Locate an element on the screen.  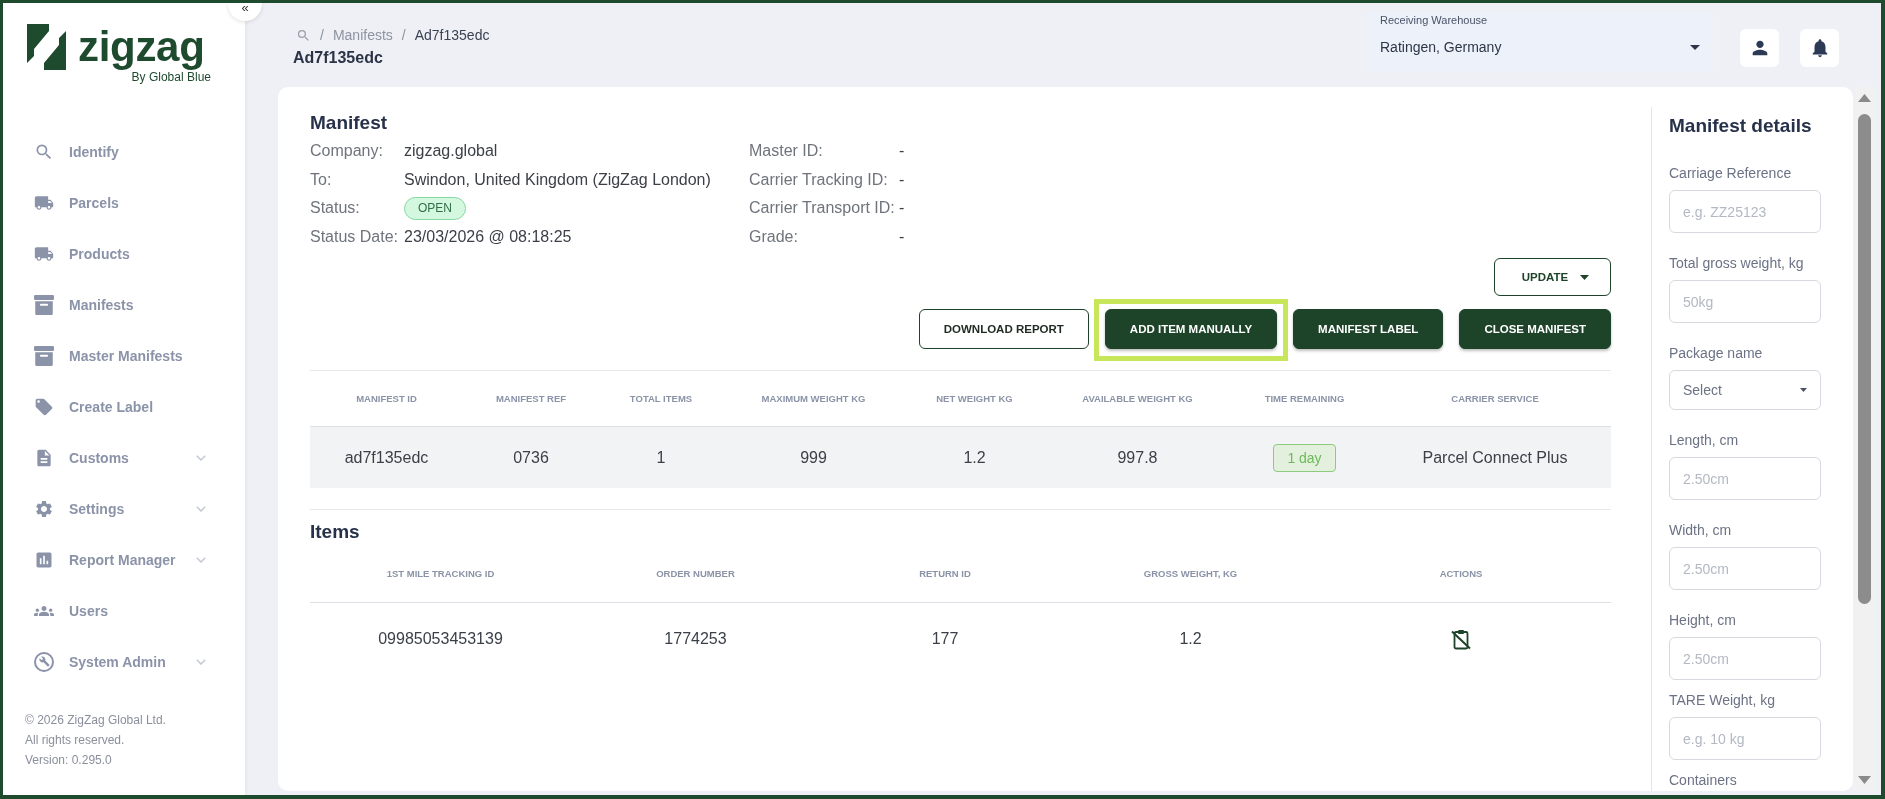
logo-icon is located at coordinates (46, 47).